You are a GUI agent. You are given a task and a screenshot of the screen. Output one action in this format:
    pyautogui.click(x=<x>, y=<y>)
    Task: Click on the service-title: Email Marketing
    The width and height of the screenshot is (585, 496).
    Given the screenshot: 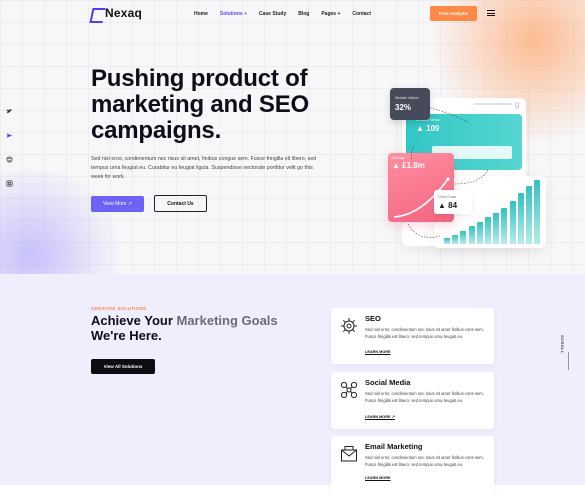 What is the action you would take?
    pyautogui.click(x=394, y=446)
    